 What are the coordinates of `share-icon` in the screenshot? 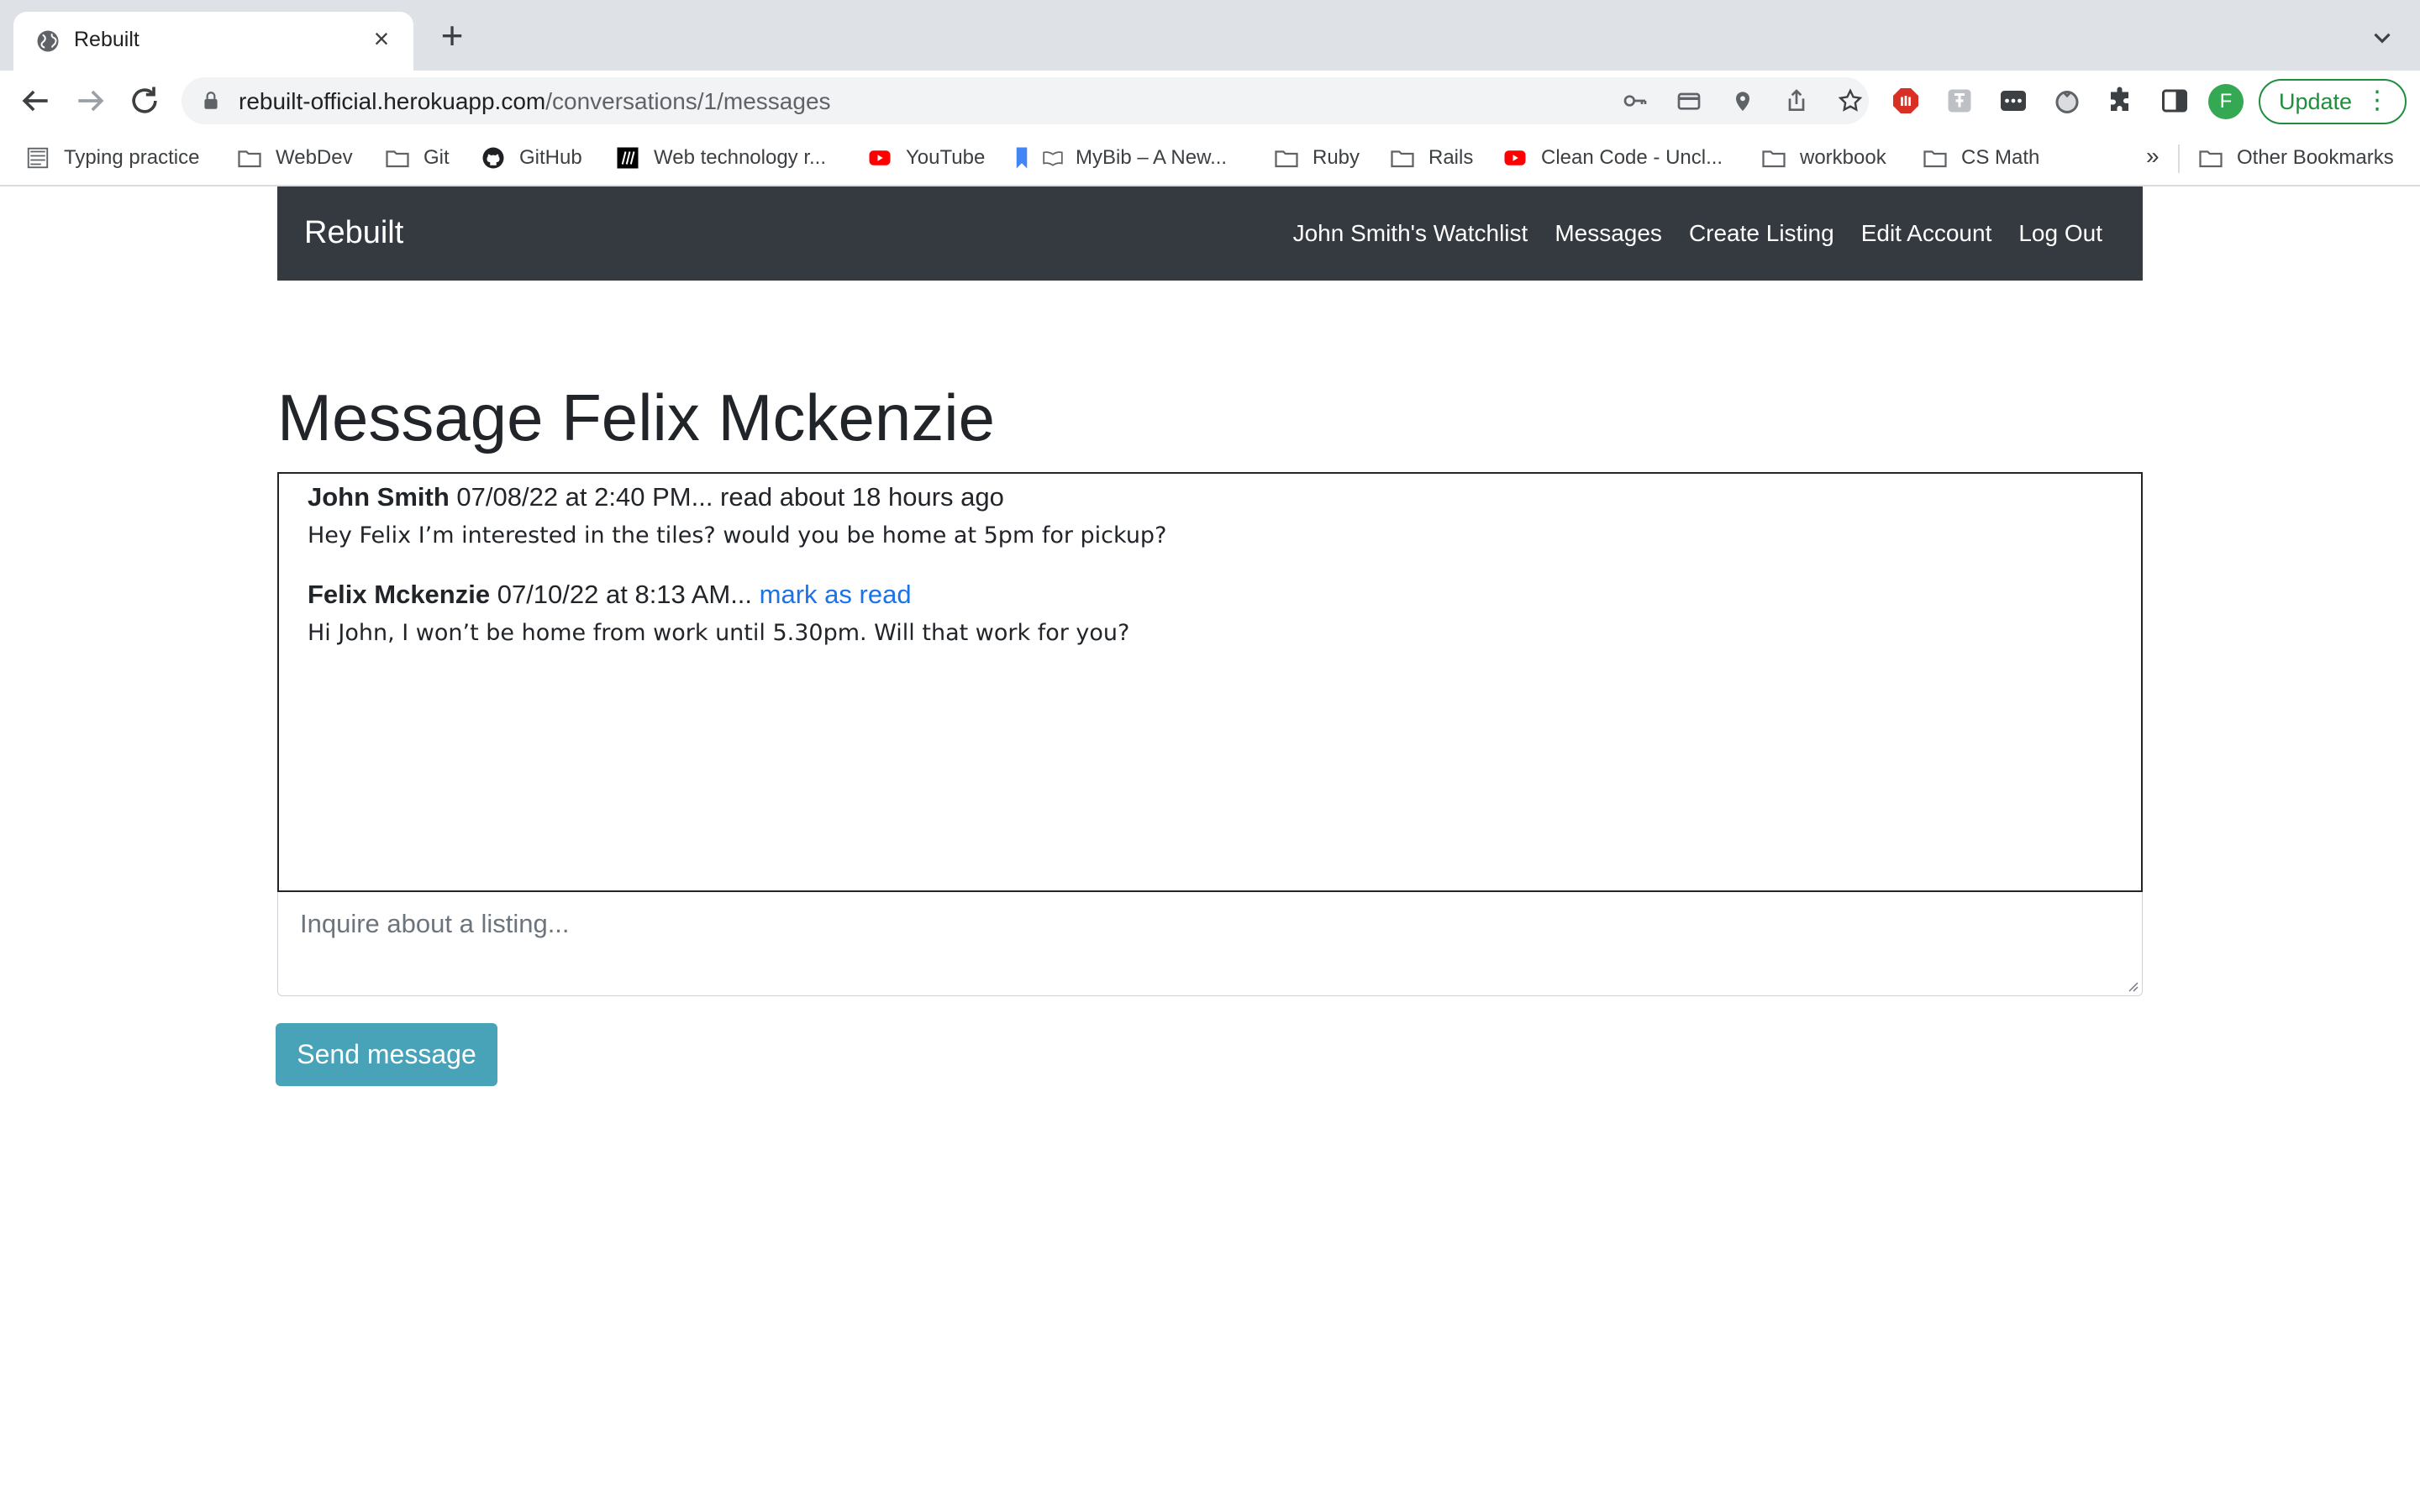 It's located at (1797, 100).